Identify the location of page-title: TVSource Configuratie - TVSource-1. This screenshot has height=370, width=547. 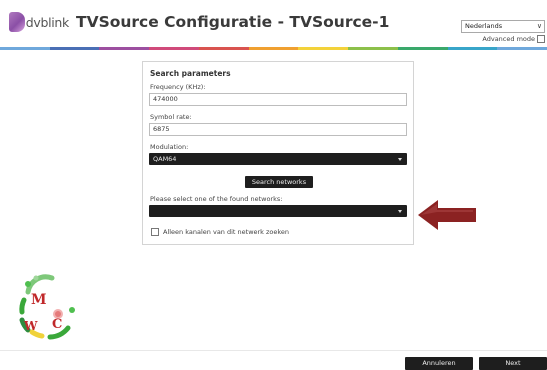
(233, 22).